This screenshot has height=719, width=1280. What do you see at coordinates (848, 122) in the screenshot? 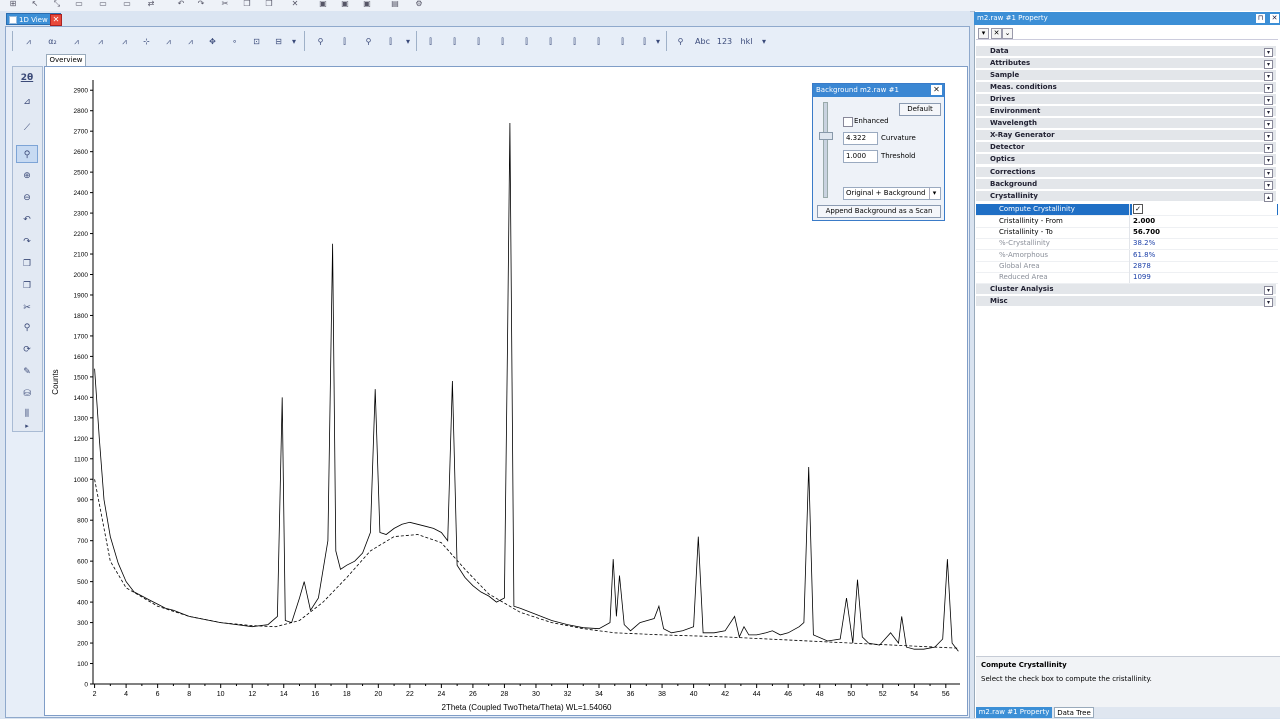
I see `enhanced-checkbox` at bounding box center [848, 122].